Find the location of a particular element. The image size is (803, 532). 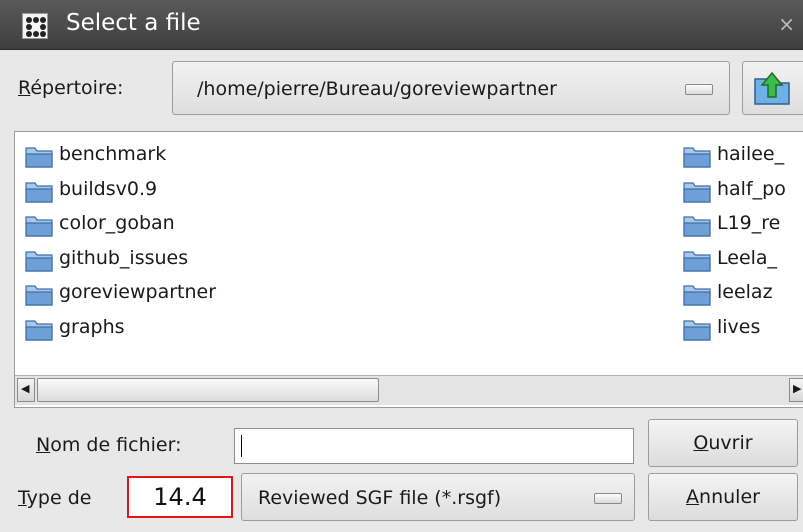

folder-name: color_goban is located at coordinates (117, 223).